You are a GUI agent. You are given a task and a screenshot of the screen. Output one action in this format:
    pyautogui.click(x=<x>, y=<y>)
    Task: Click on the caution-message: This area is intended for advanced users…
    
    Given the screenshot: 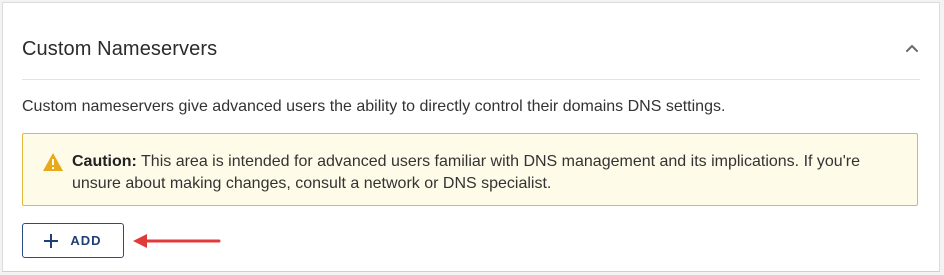 What is the action you would take?
    pyautogui.click(x=466, y=172)
    